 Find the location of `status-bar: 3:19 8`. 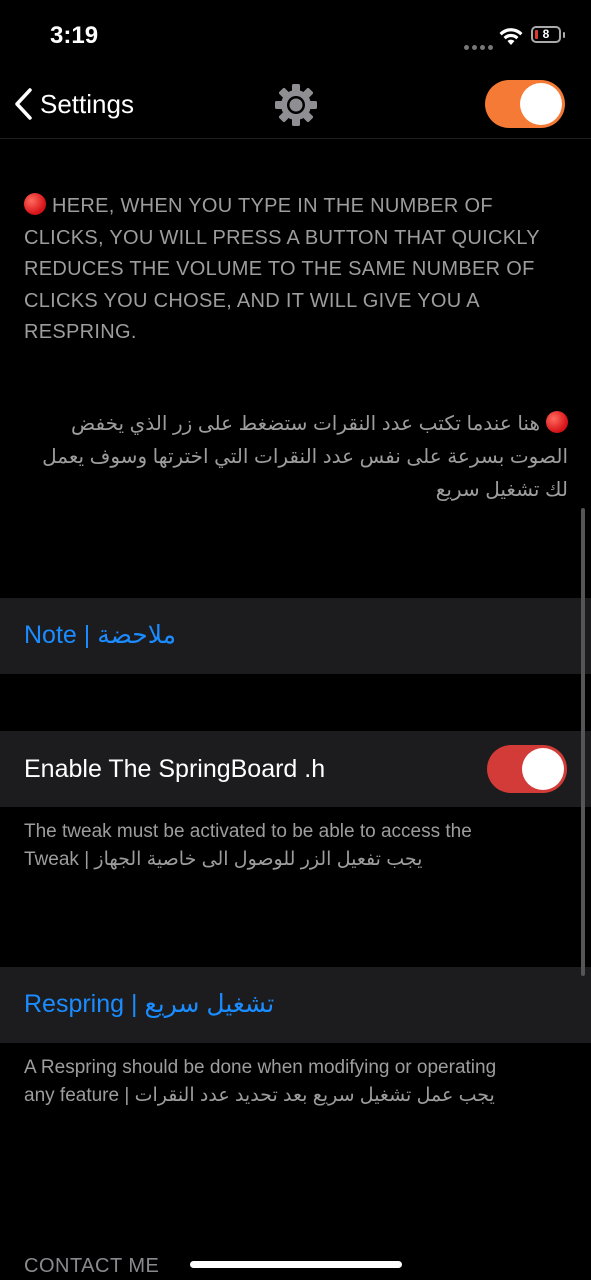

status-bar: 3:19 8 is located at coordinates (295, 35).